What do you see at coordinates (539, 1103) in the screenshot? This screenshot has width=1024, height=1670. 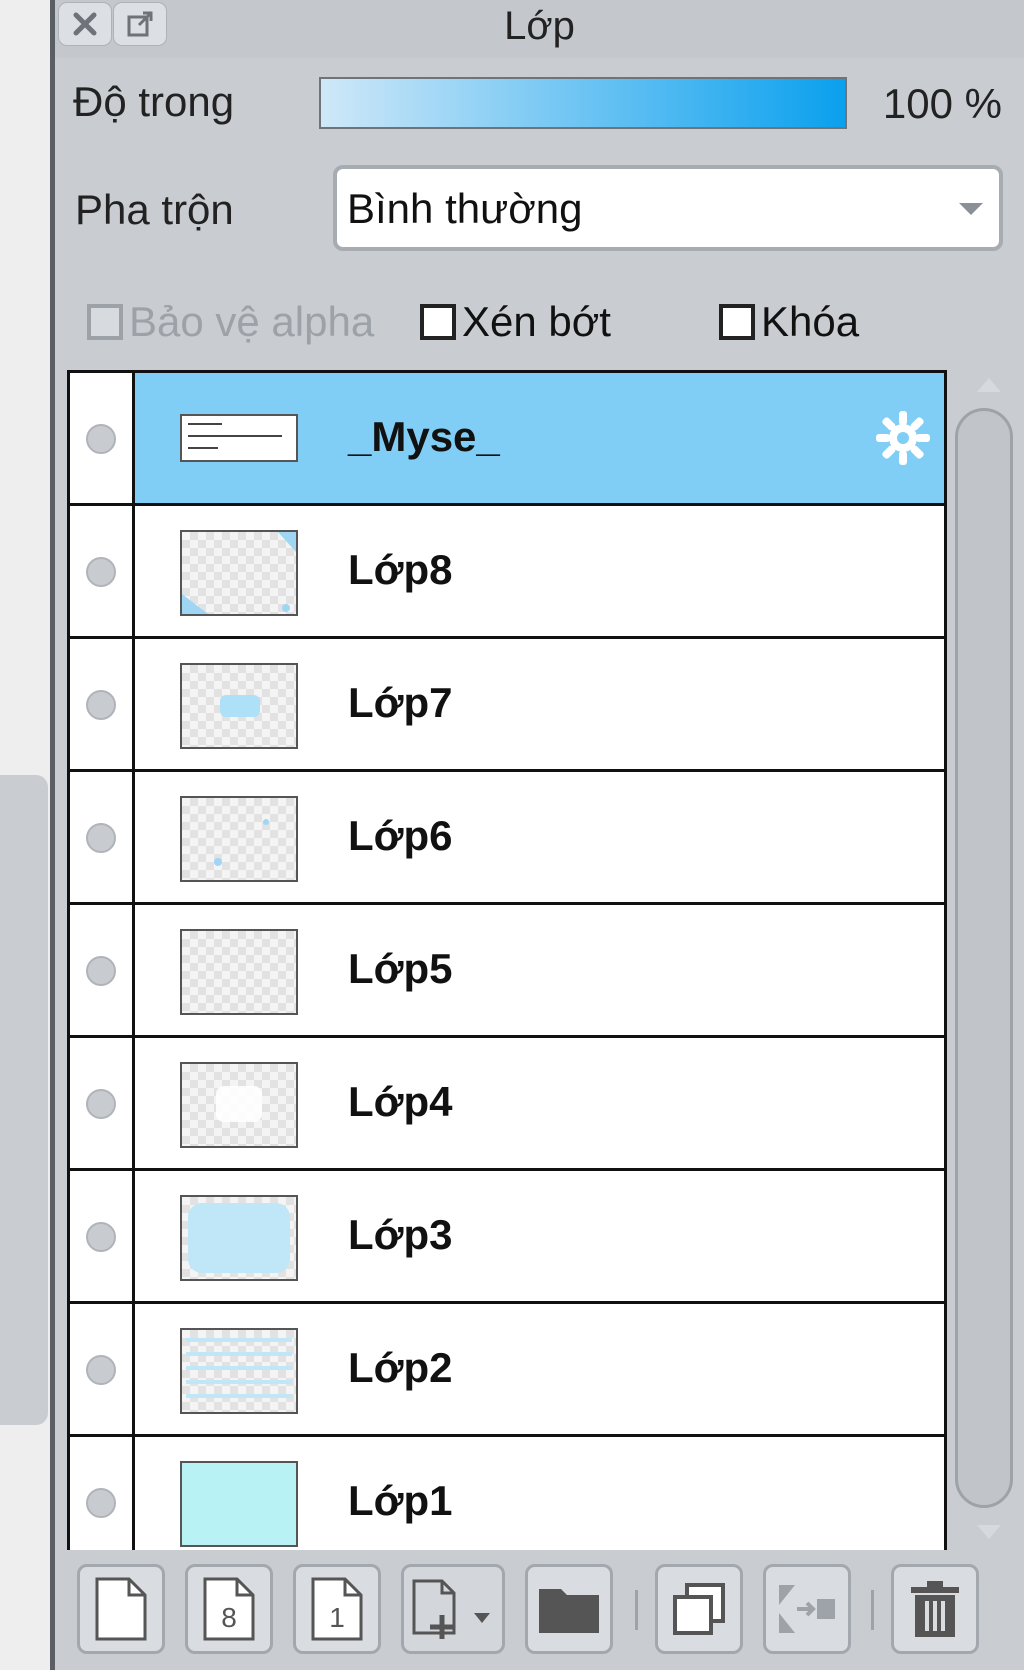 I see `layer-row-body: Lớp4` at bounding box center [539, 1103].